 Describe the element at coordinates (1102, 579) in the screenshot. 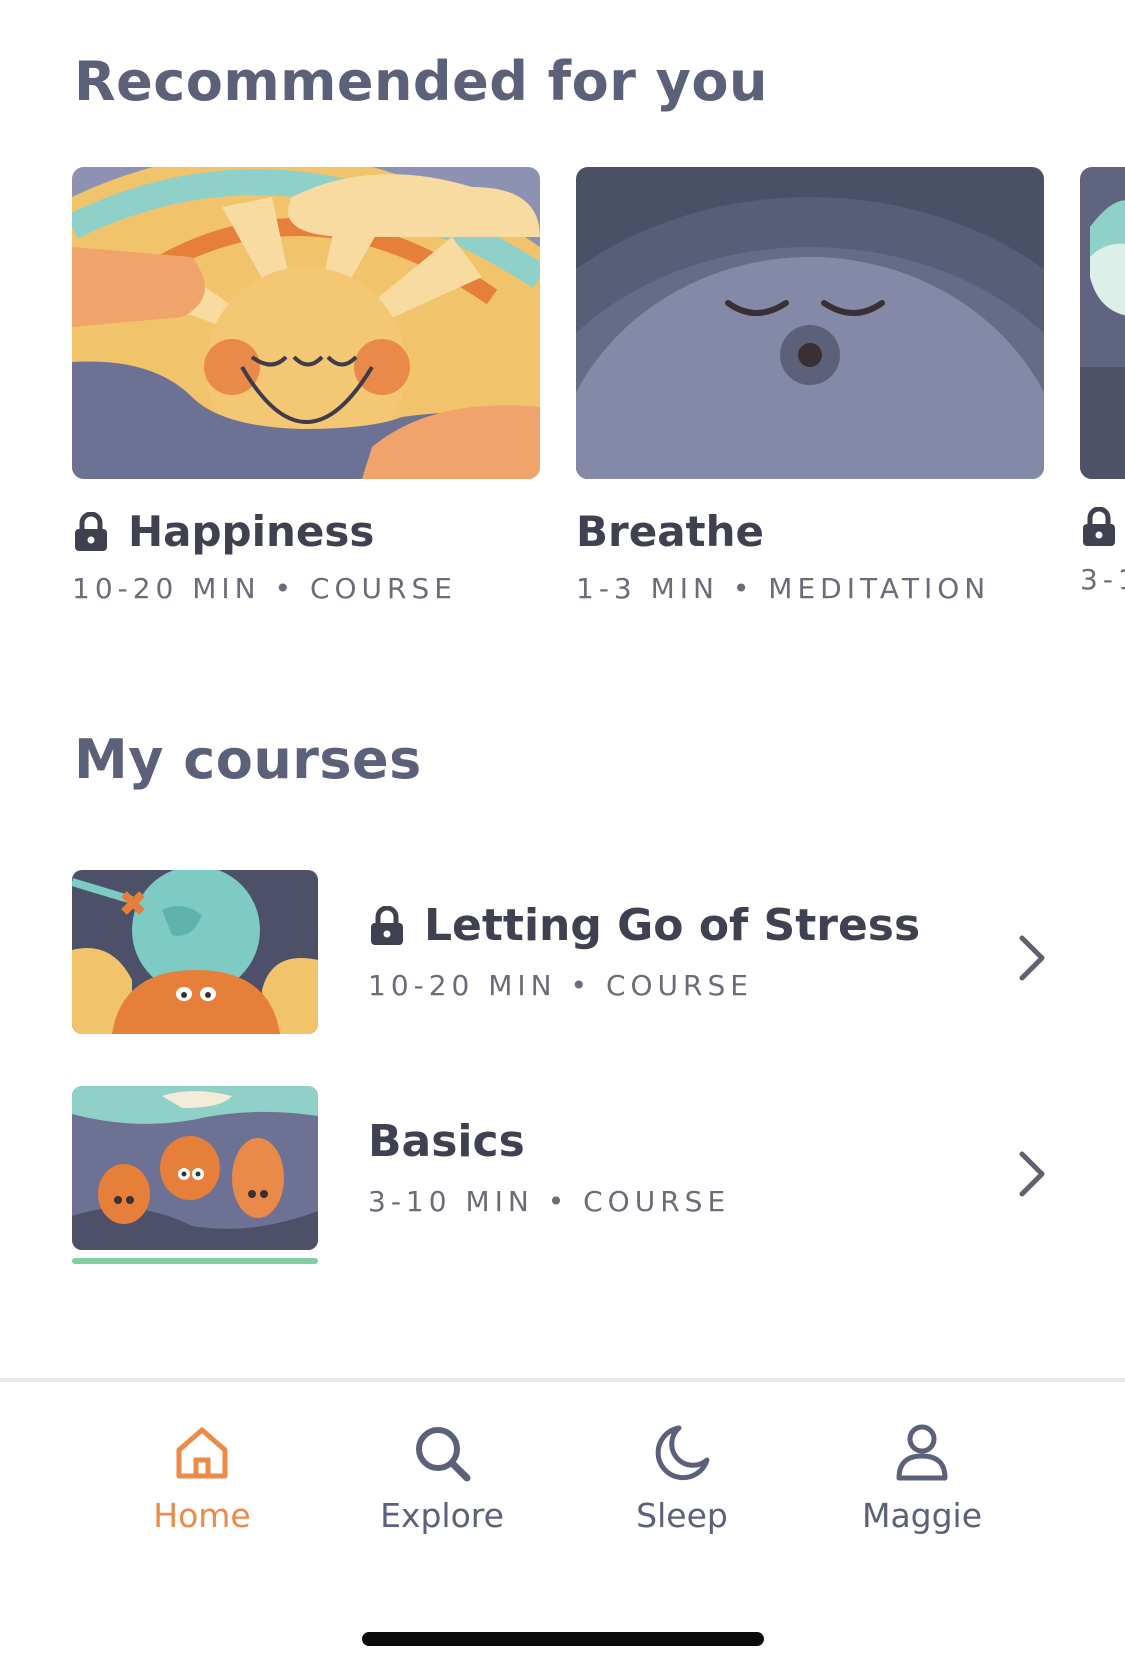

I see `card-meta: 3-1` at that location.